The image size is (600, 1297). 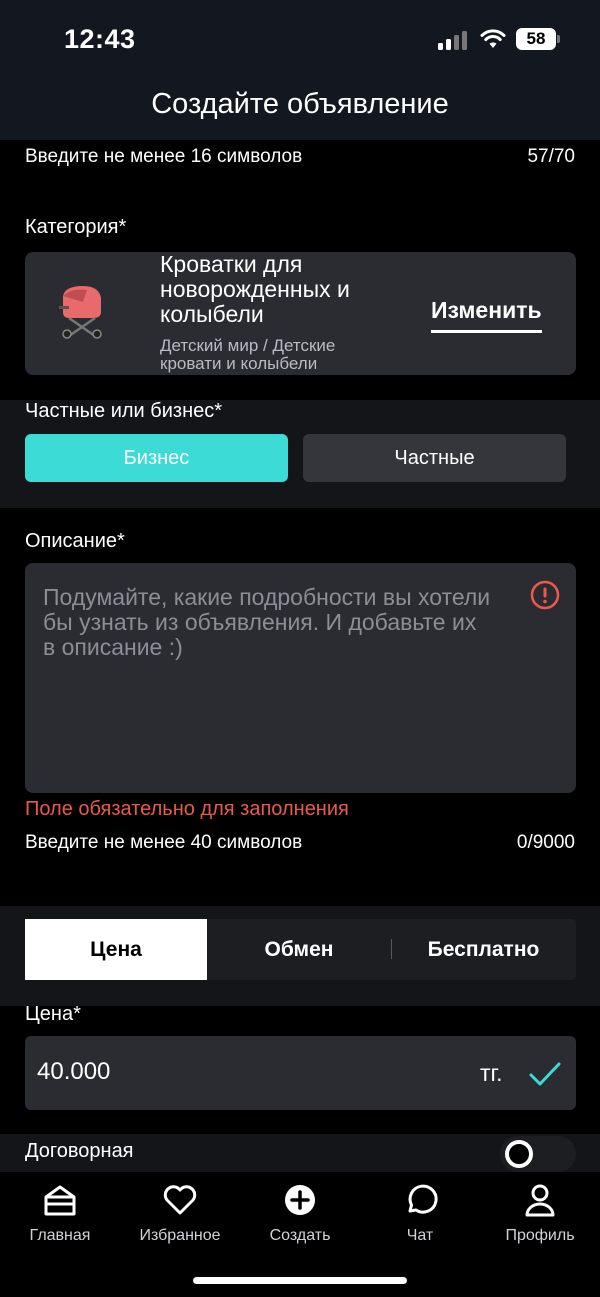 I want to click on status-time: 12:43, so click(x=100, y=39).